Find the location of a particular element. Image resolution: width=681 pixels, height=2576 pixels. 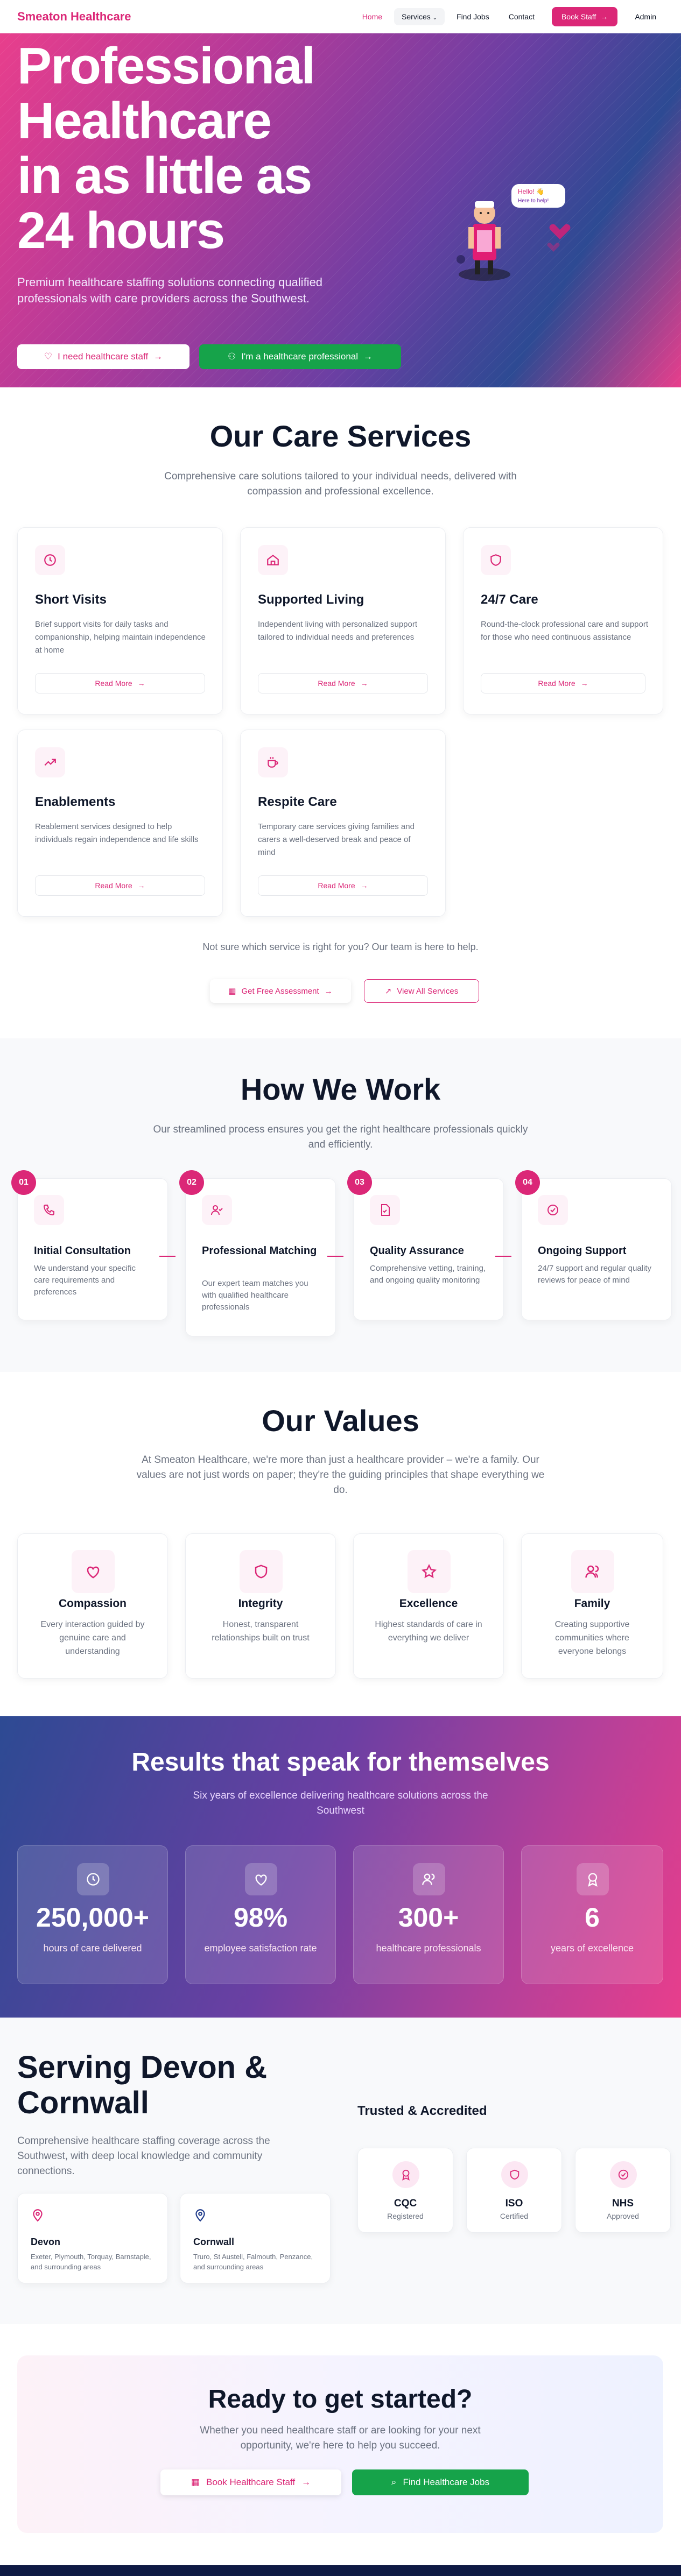

shield-icon is located at coordinates (514, 2174).